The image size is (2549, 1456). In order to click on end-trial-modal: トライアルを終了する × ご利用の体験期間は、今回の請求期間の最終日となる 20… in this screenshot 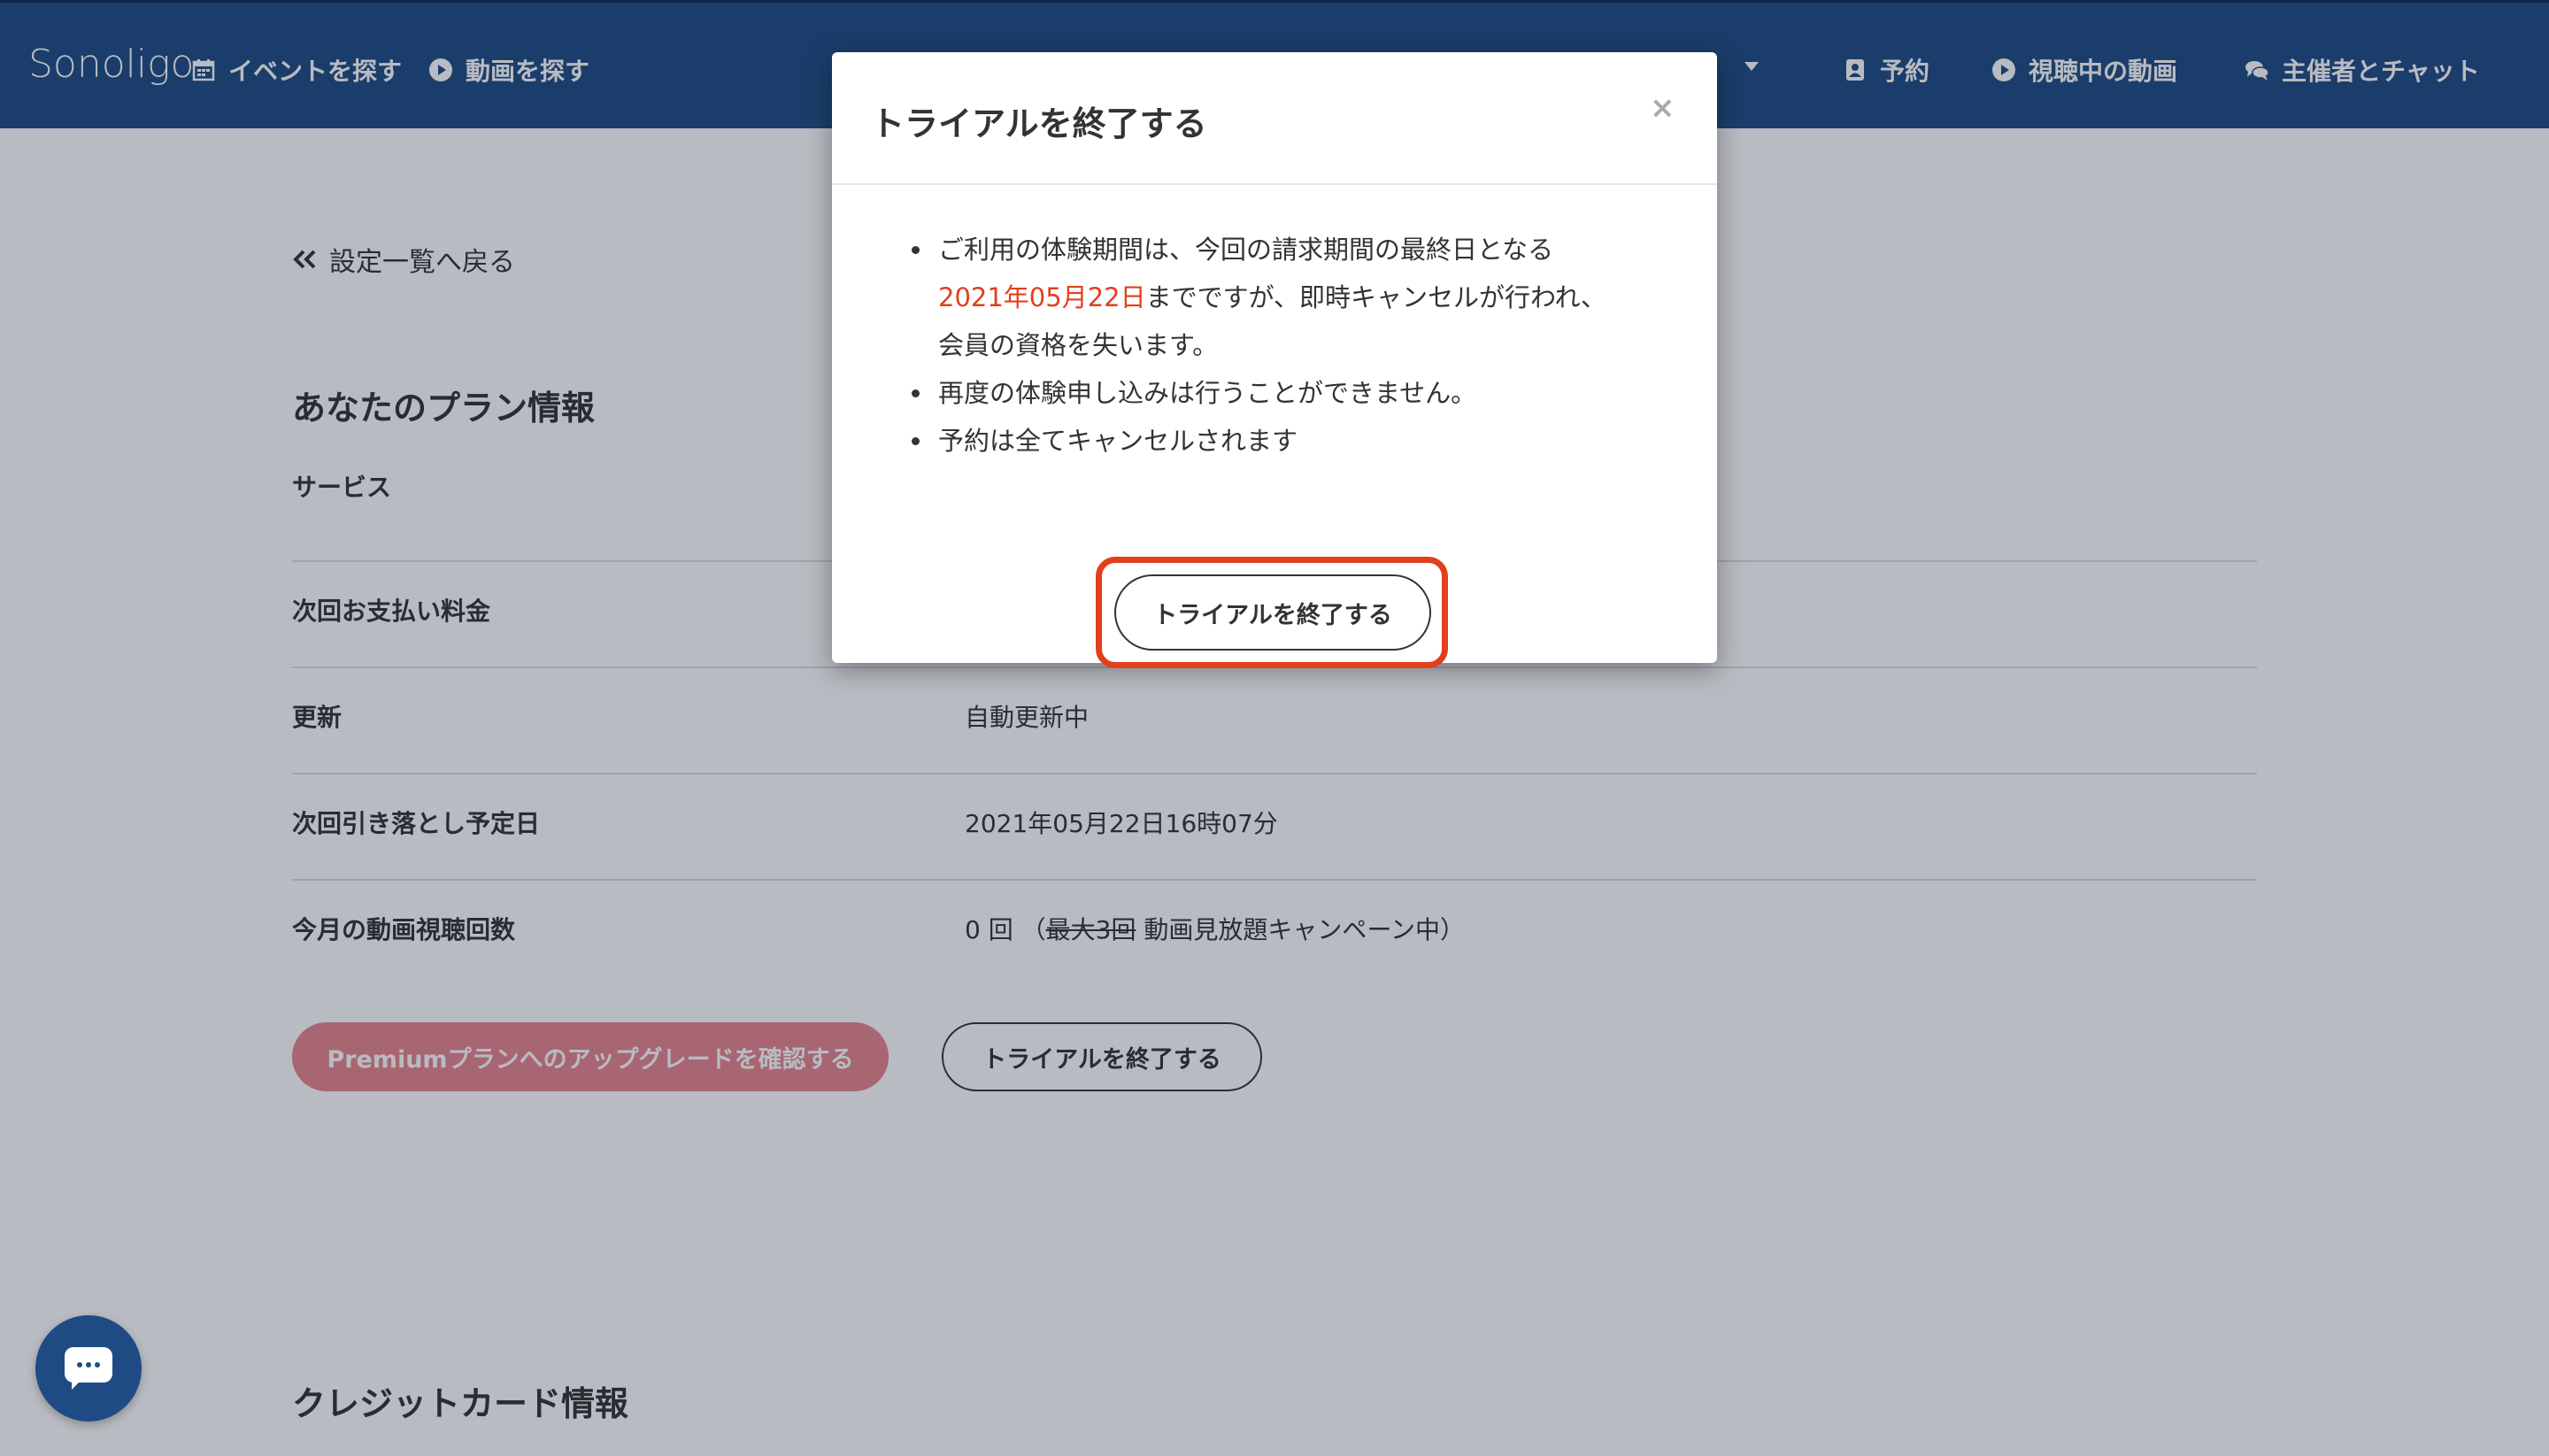, I will do `click(1275, 360)`.